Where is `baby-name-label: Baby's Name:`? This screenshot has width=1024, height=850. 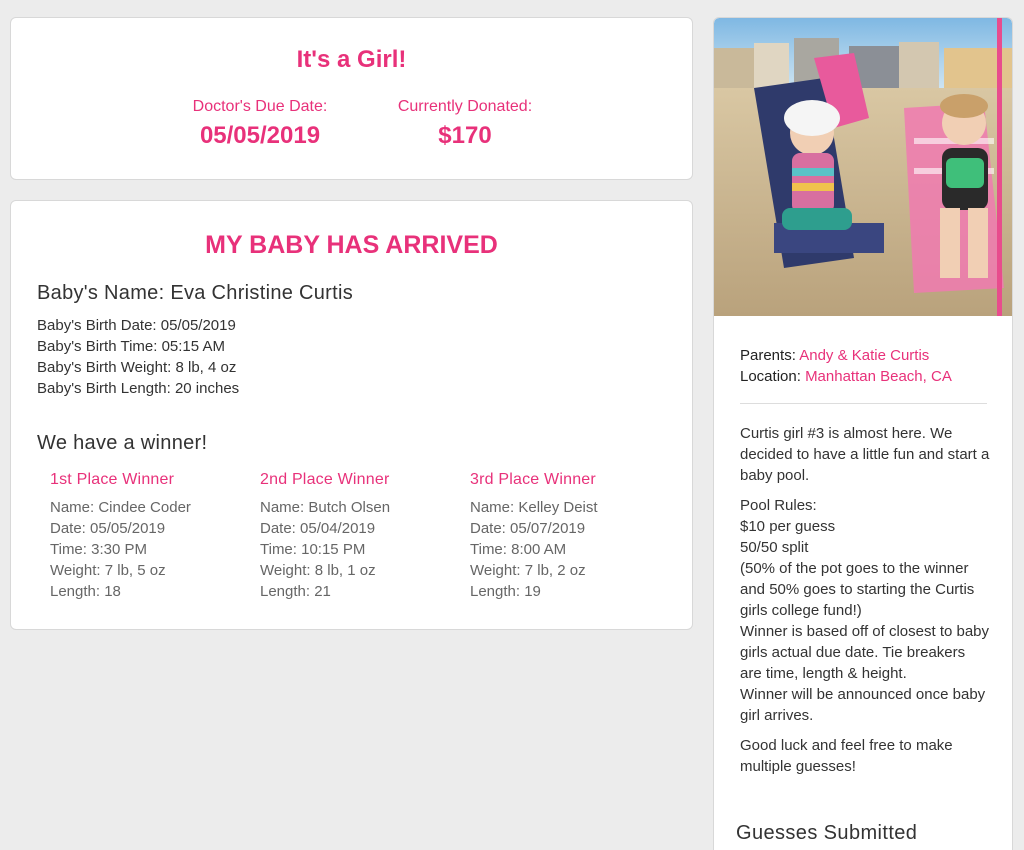
baby-name-label: Baby's Name: is located at coordinates (101, 293).